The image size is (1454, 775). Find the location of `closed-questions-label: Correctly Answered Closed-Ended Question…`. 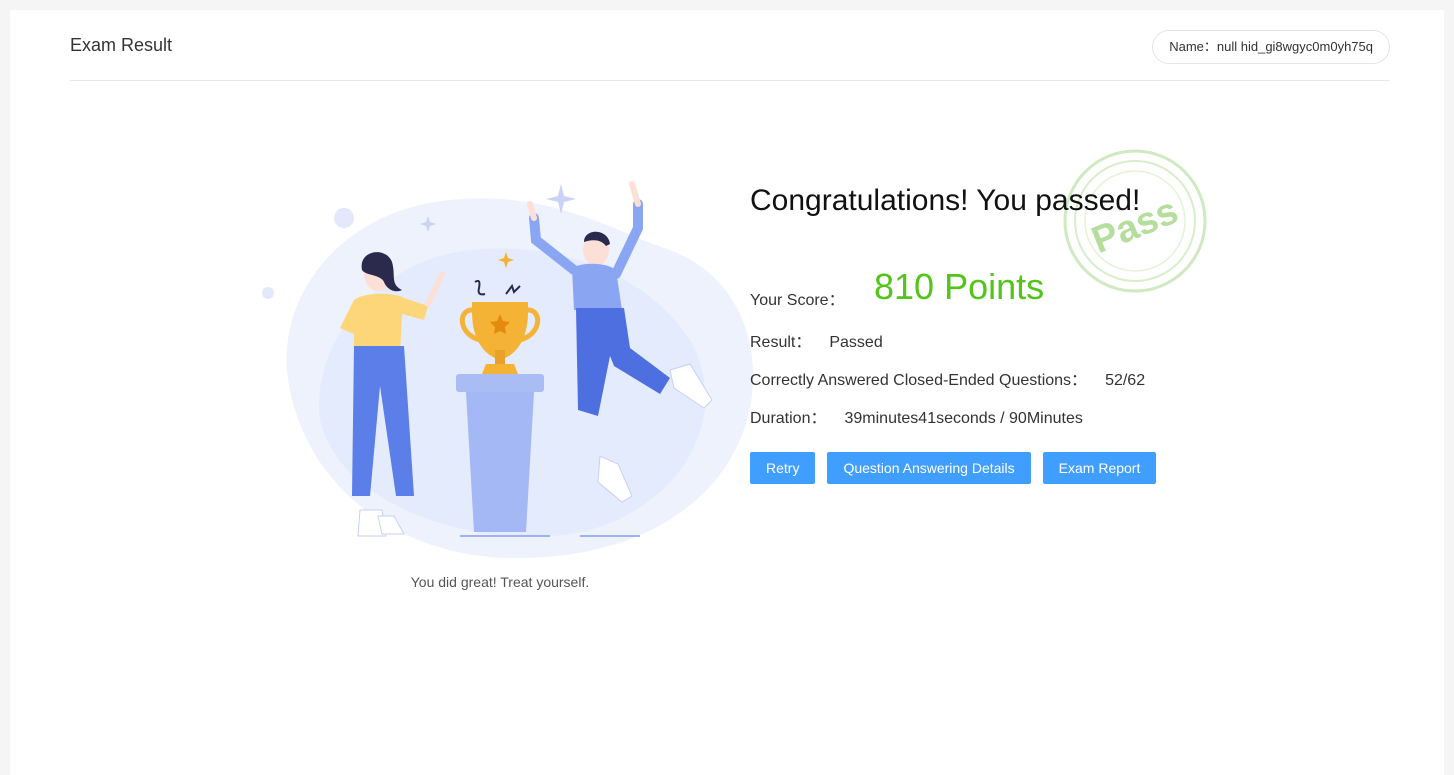

closed-questions-label: Correctly Answered Closed-Ended Question… is located at coordinates (919, 380).